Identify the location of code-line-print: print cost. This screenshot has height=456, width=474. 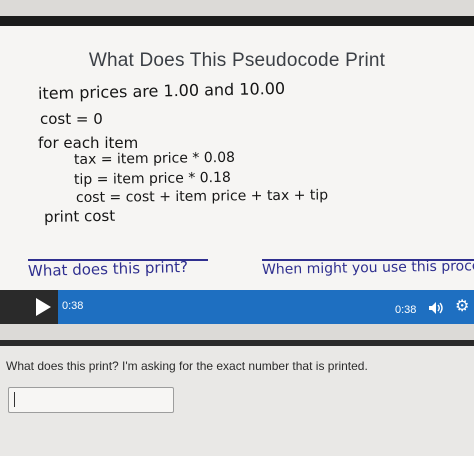
(79, 216).